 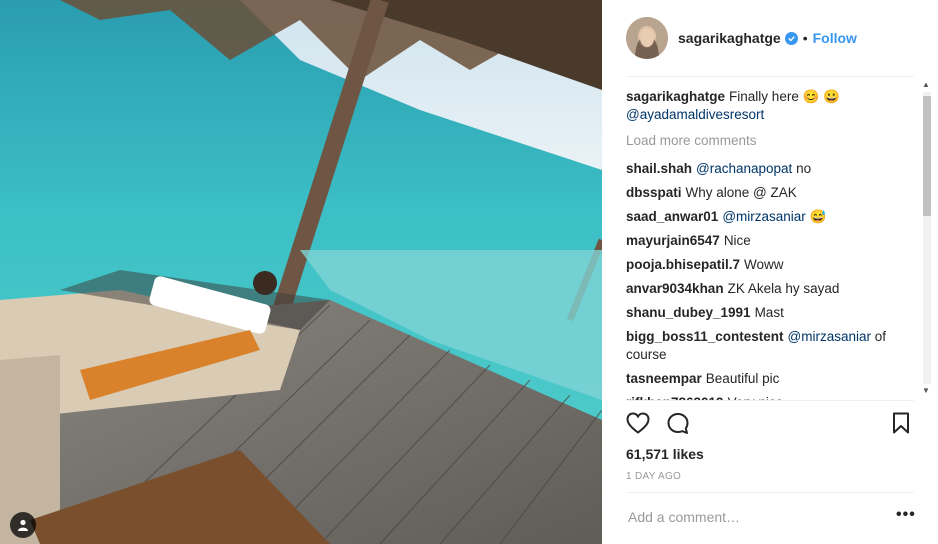 What do you see at coordinates (835, 38) in the screenshot?
I see `follow-button: Follow` at bounding box center [835, 38].